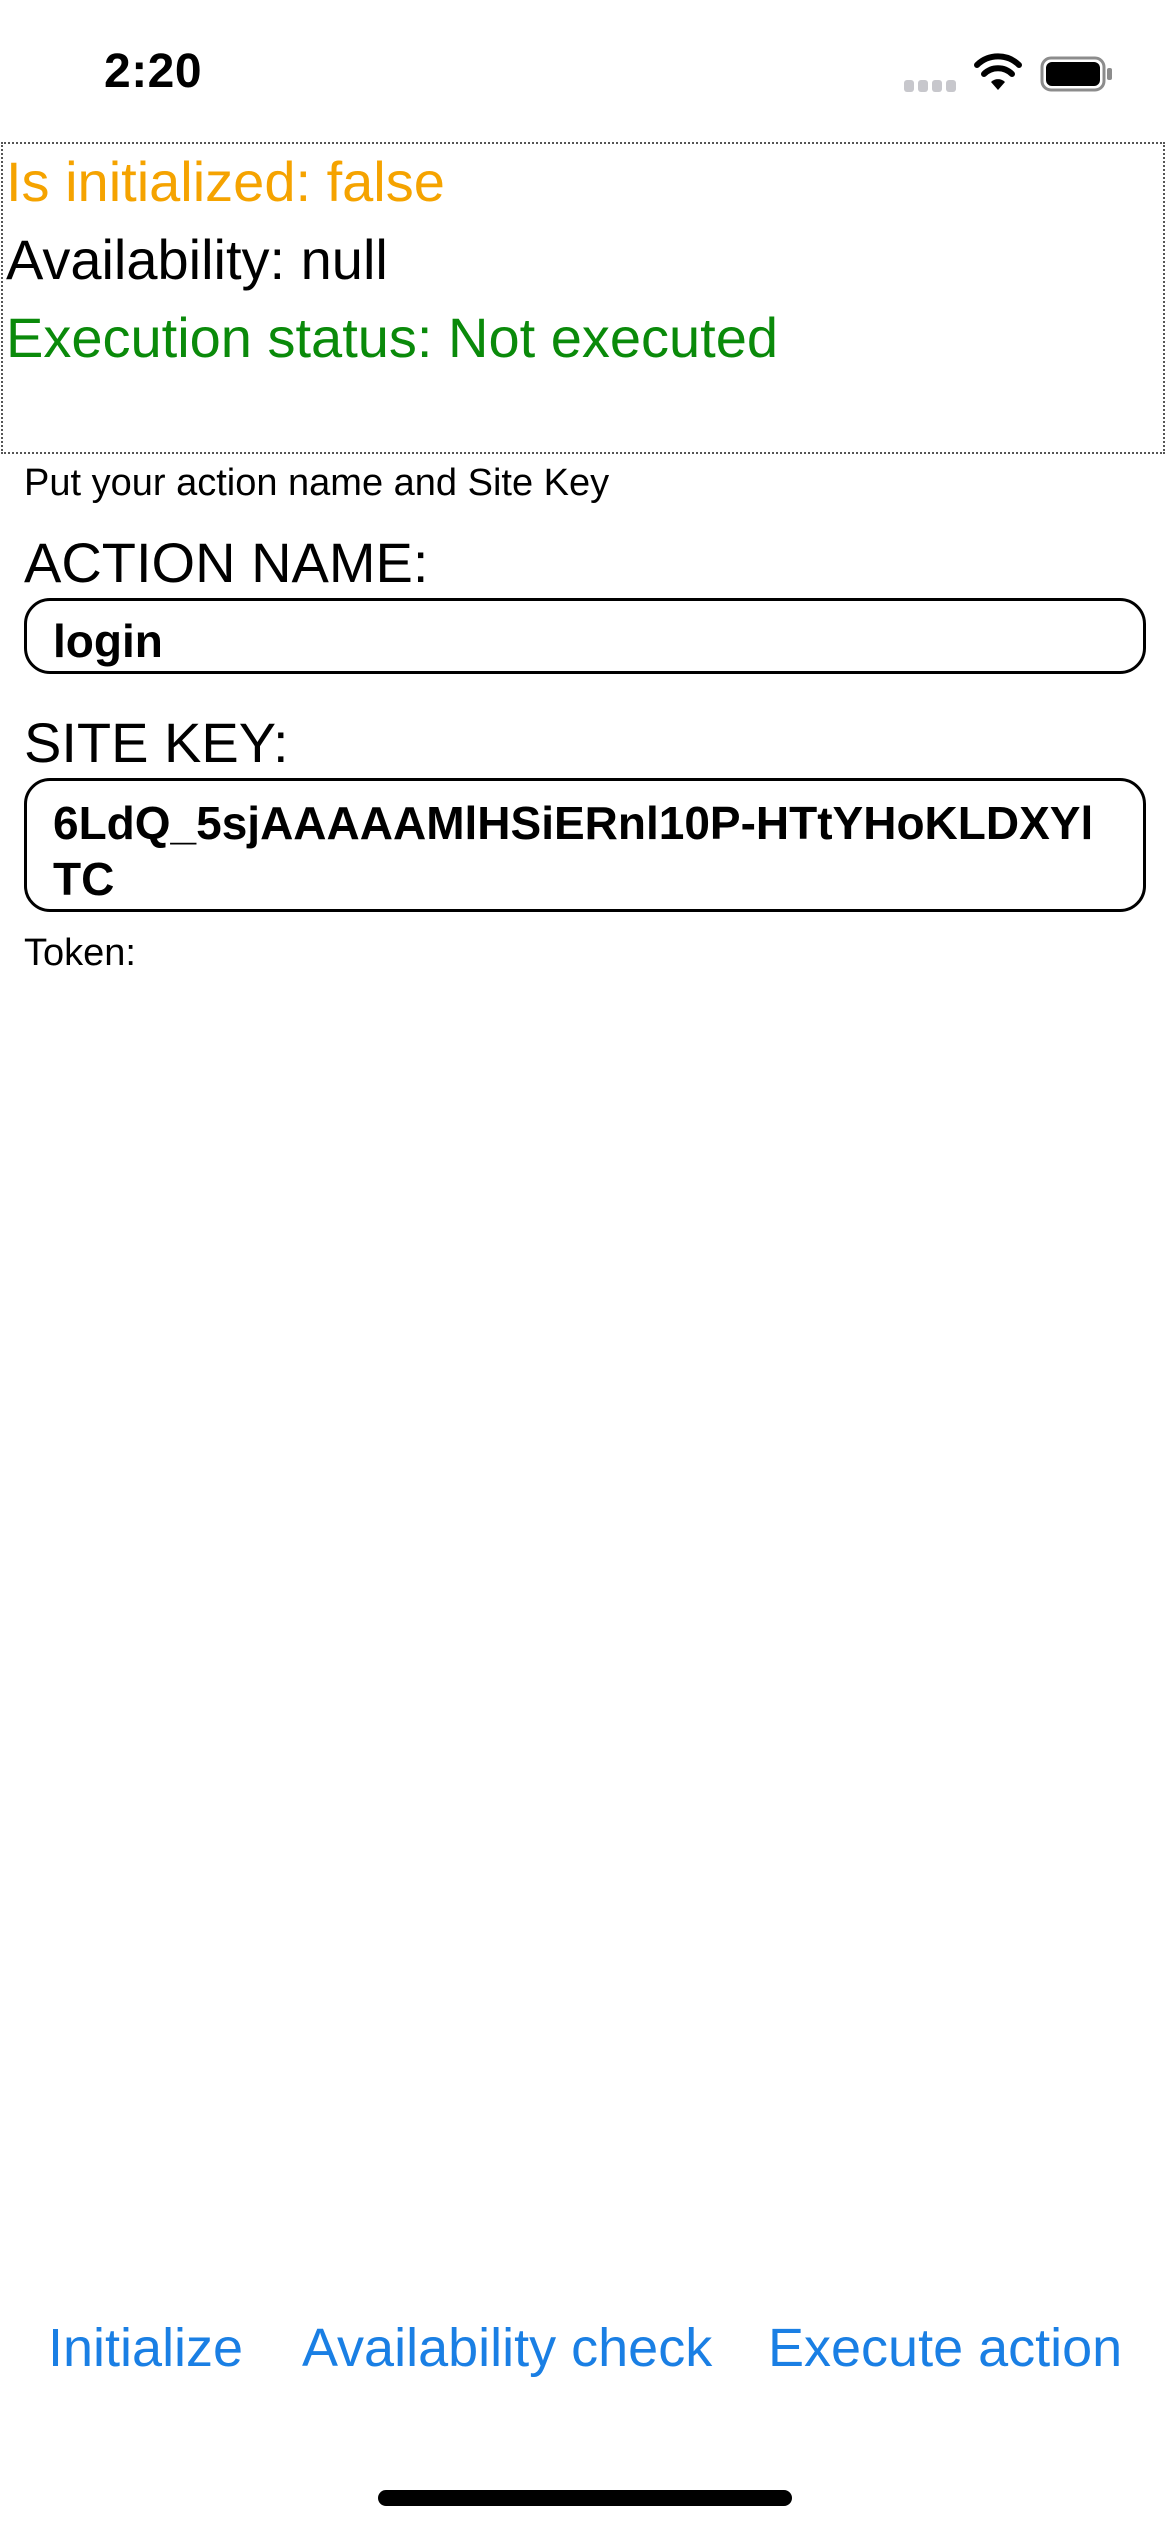 The image size is (1170, 2532). What do you see at coordinates (998, 71) in the screenshot?
I see `wifi-icon` at bounding box center [998, 71].